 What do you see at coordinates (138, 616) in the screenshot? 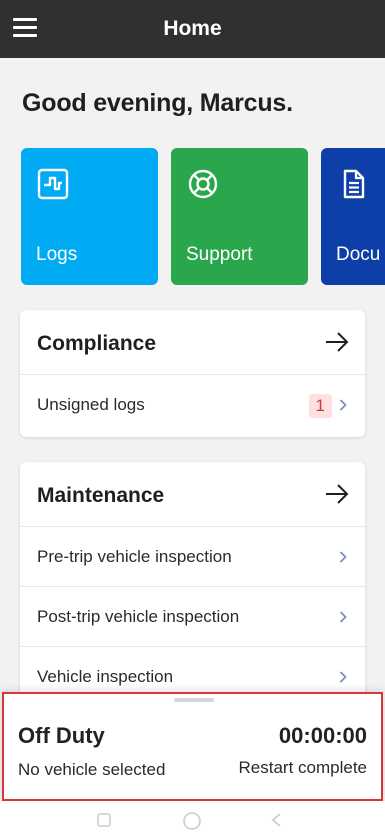
I see `list-item-label: Post-trip vehicle inspection` at bounding box center [138, 616].